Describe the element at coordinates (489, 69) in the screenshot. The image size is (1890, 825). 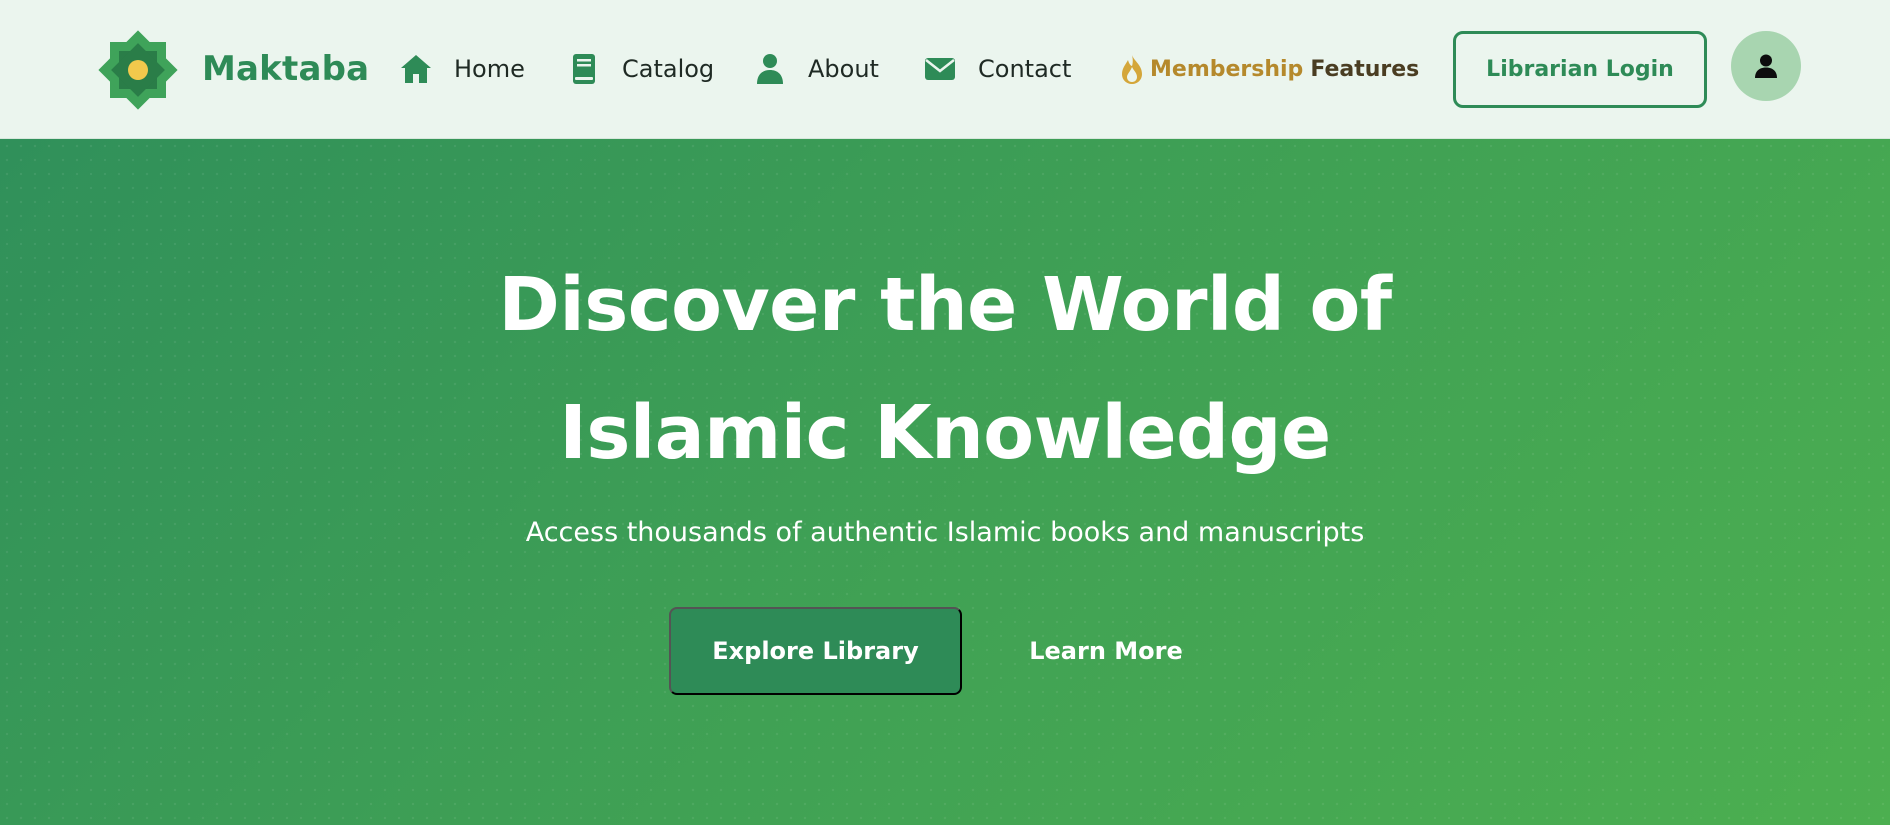
I see `nav-home-label: Home` at that location.